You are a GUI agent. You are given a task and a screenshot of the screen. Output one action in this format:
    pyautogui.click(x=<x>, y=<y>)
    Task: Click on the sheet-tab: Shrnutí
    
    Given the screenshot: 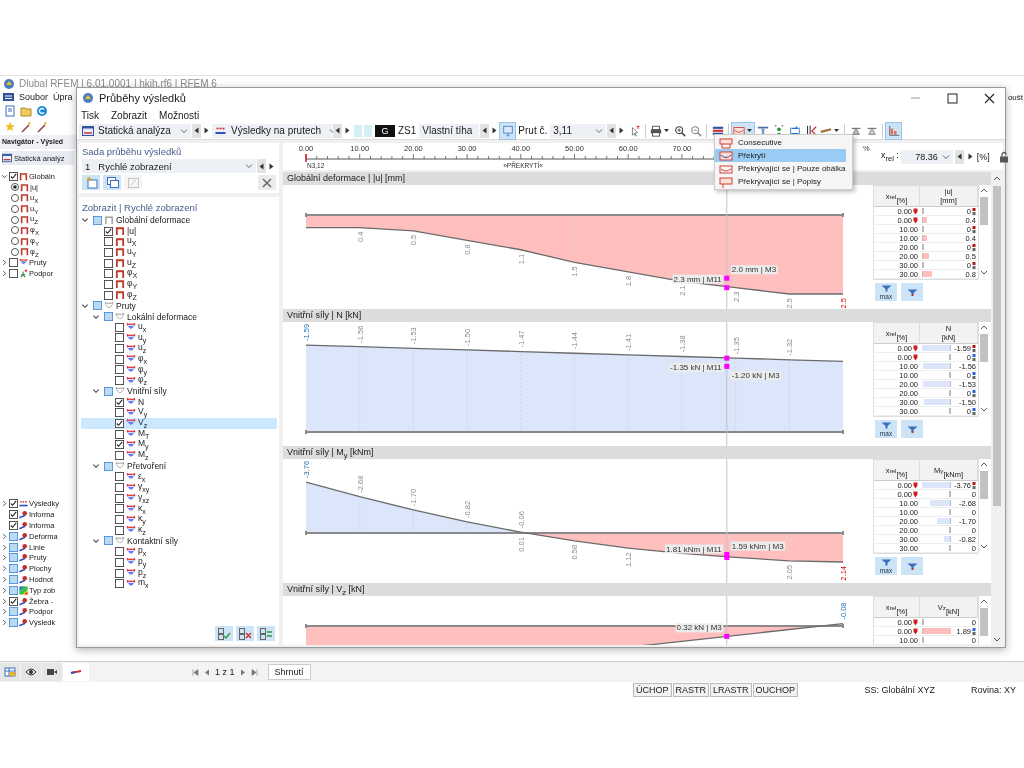 What is the action you would take?
    pyautogui.click(x=289, y=672)
    